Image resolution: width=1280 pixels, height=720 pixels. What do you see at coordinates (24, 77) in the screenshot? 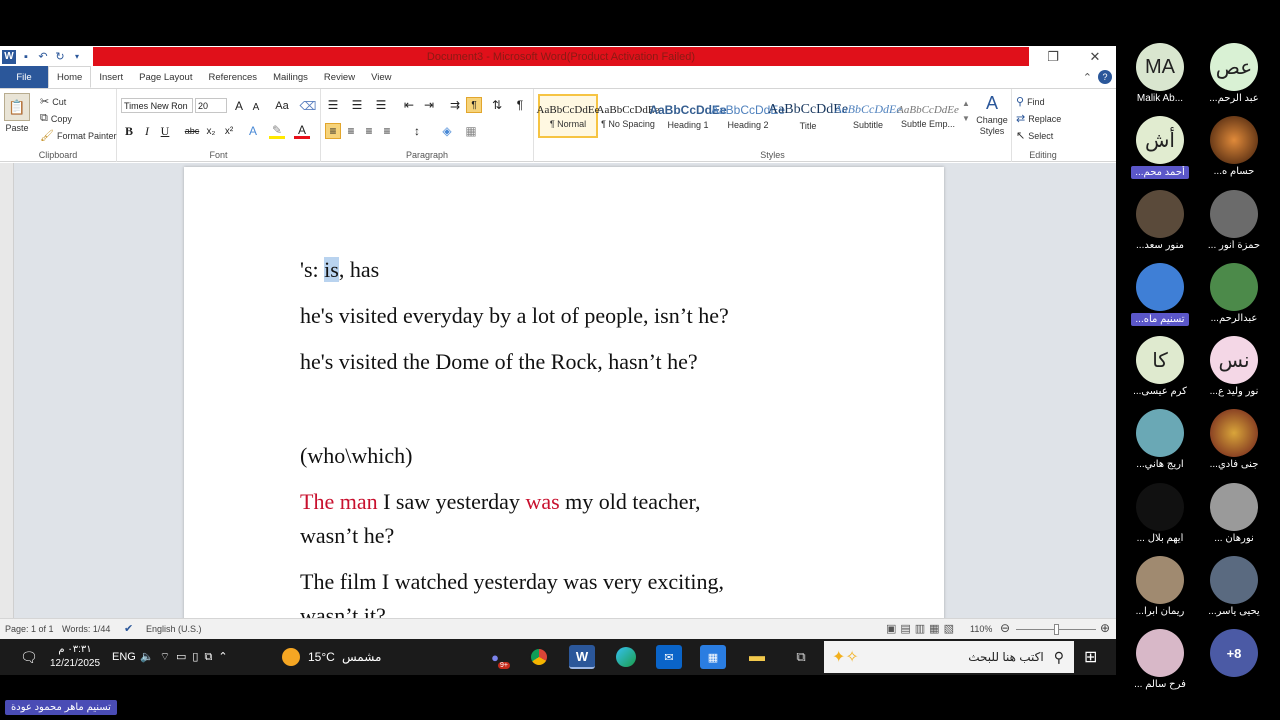
I see `tab-file: File` at bounding box center [24, 77].